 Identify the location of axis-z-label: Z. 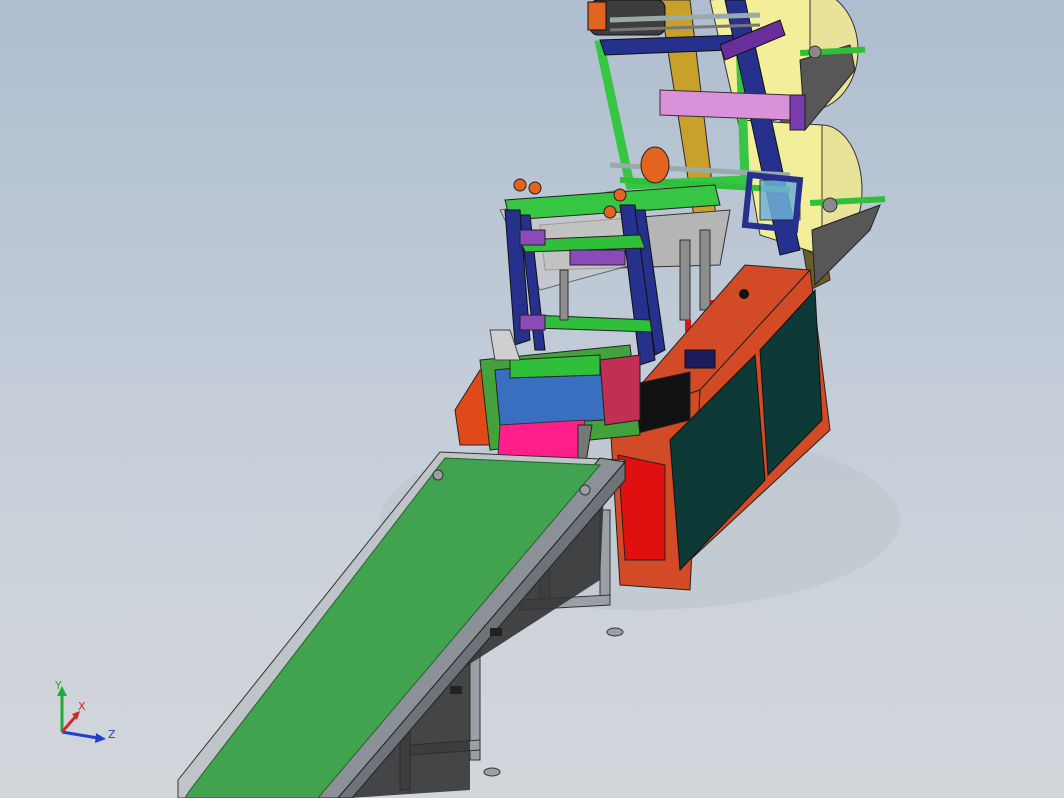
(112, 734).